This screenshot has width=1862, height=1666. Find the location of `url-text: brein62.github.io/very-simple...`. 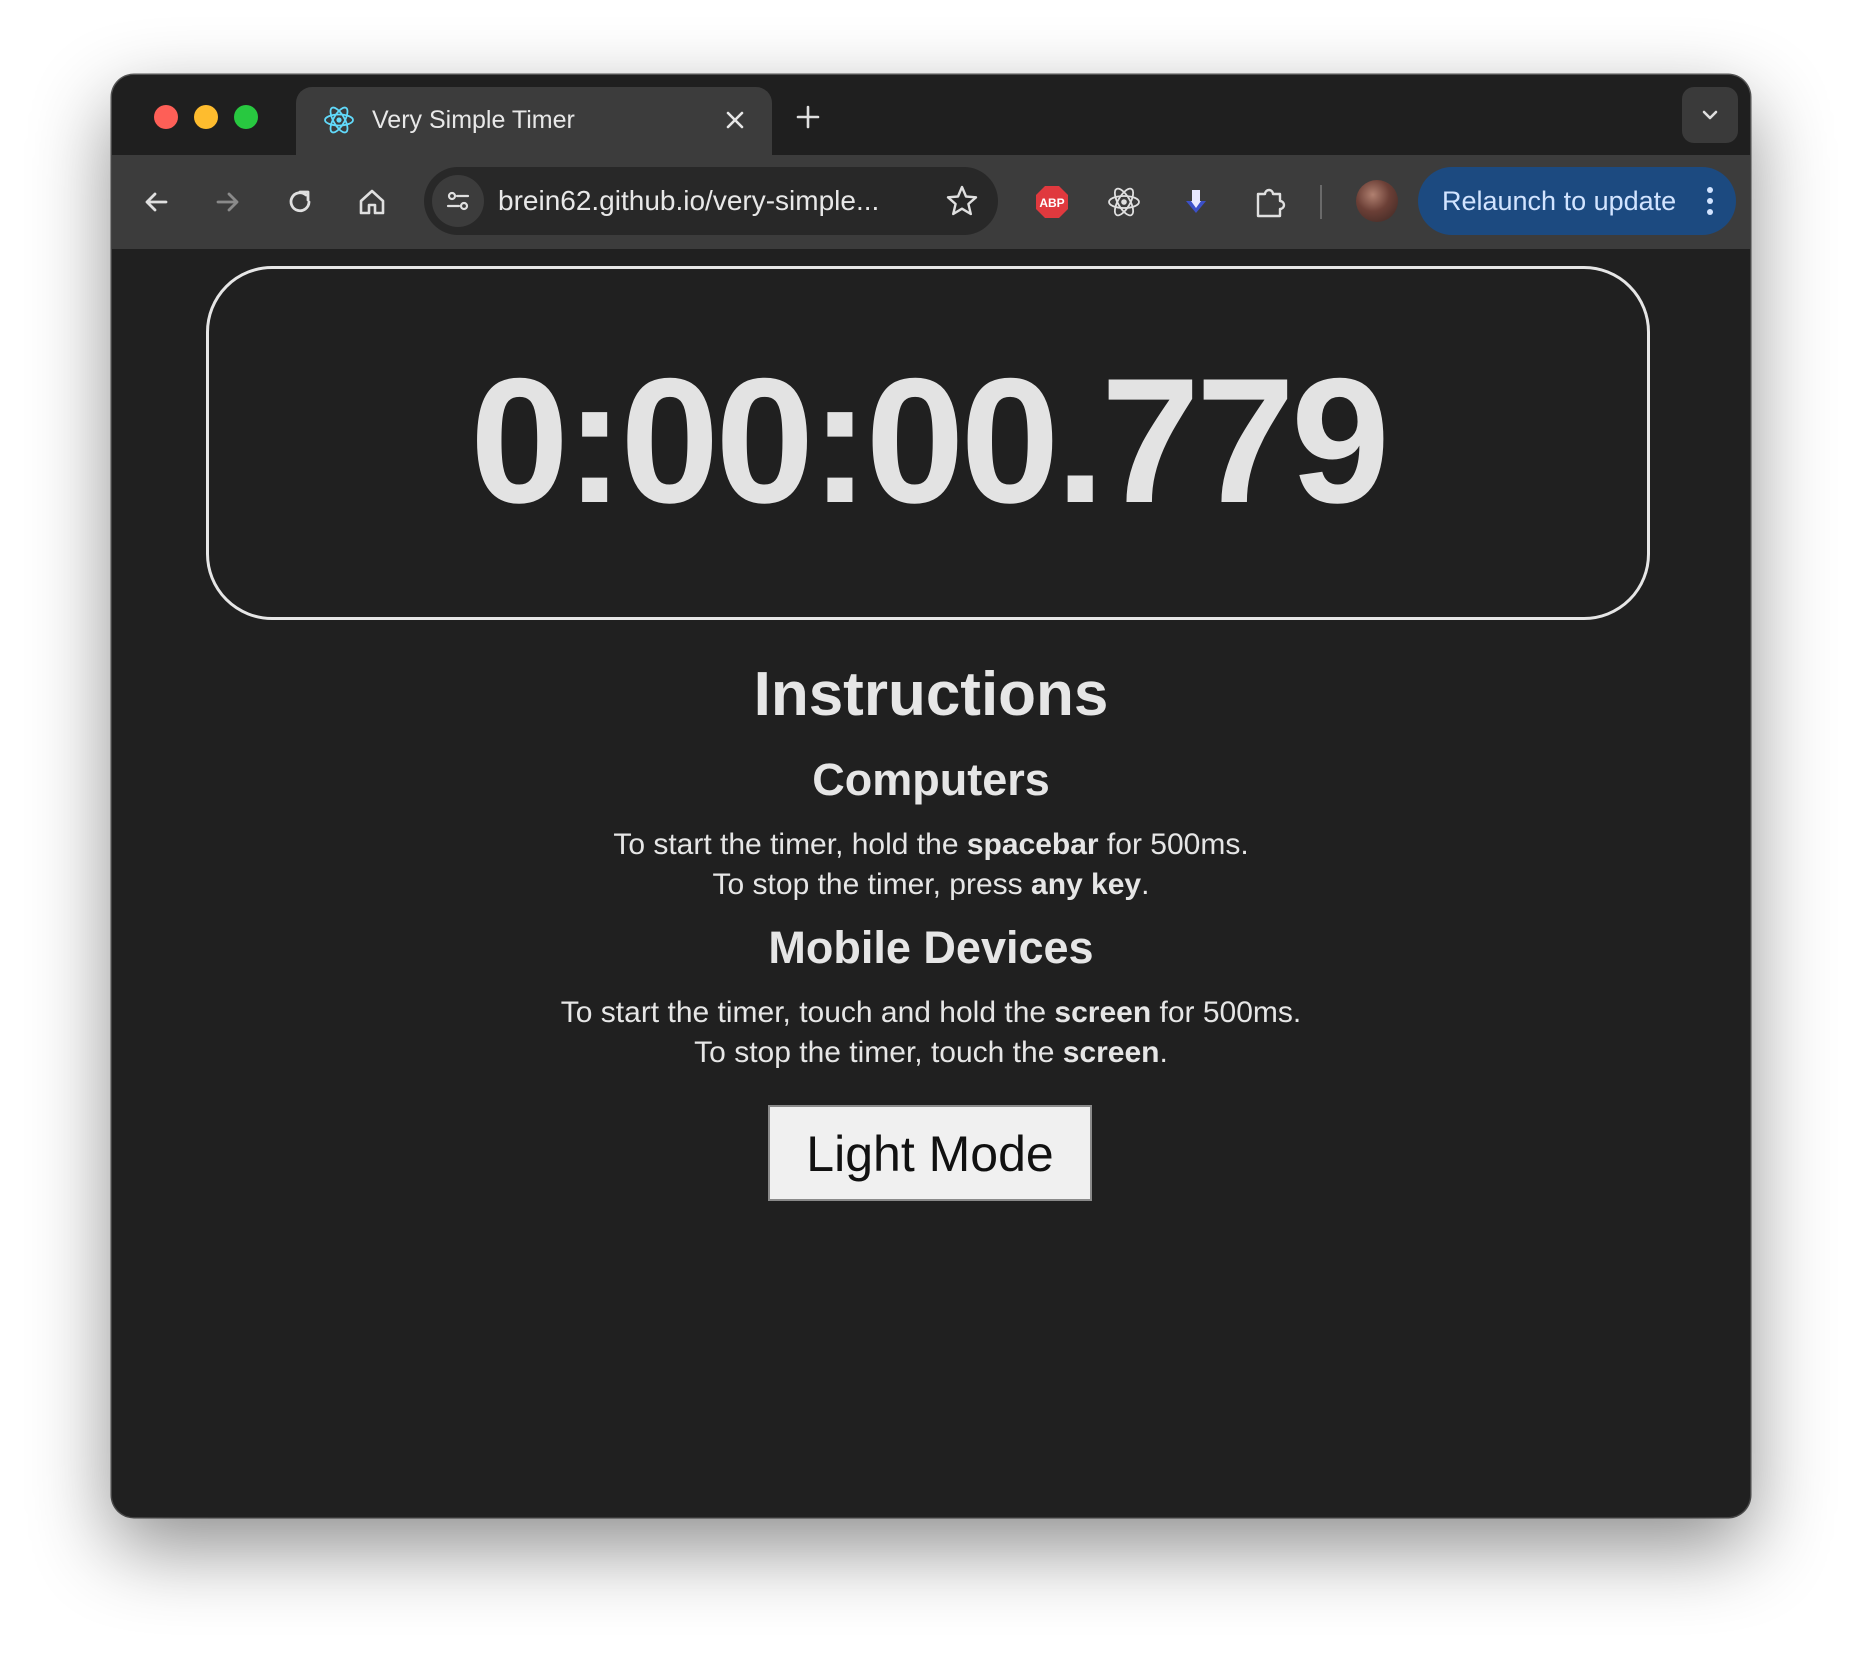

url-text: brein62.github.io/very-simple... is located at coordinates (689, 200).